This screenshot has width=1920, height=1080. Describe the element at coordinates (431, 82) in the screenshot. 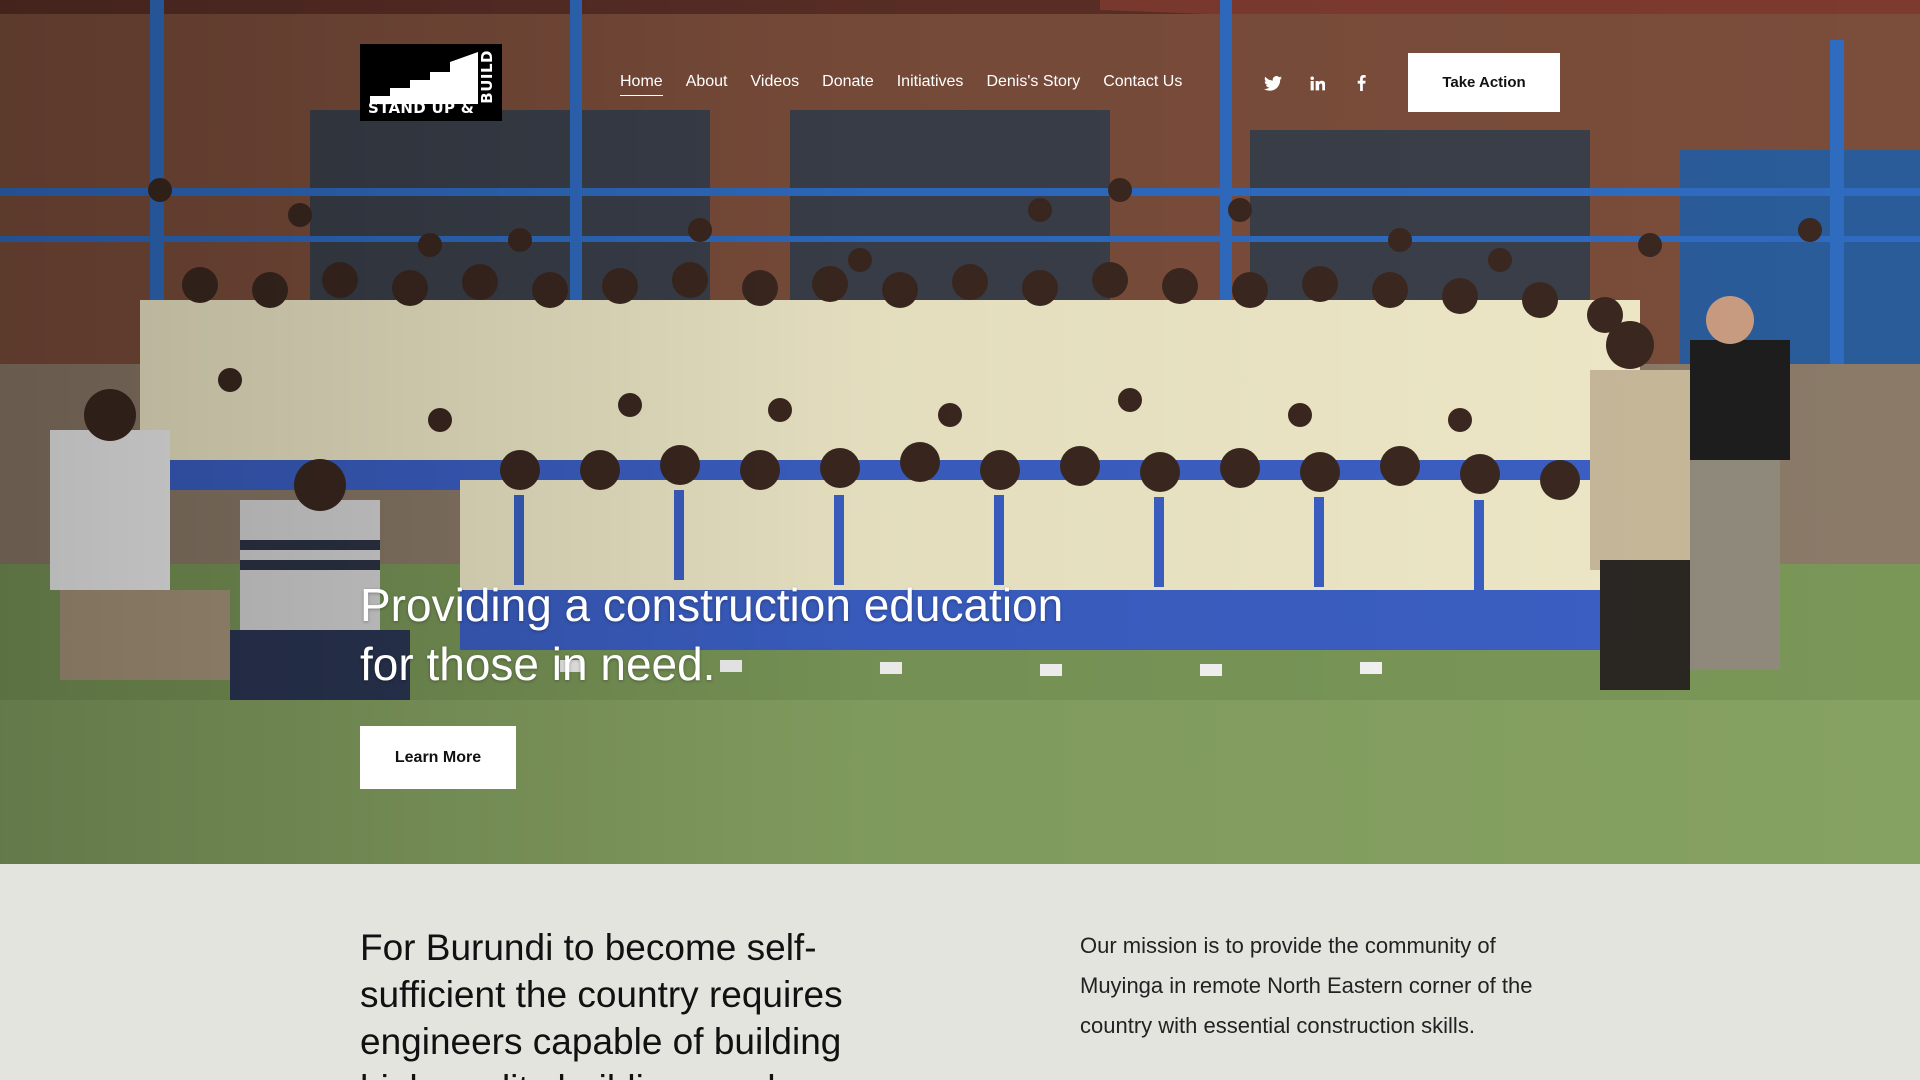

I see `site-logo: STAND UP & BUILD` at that location.